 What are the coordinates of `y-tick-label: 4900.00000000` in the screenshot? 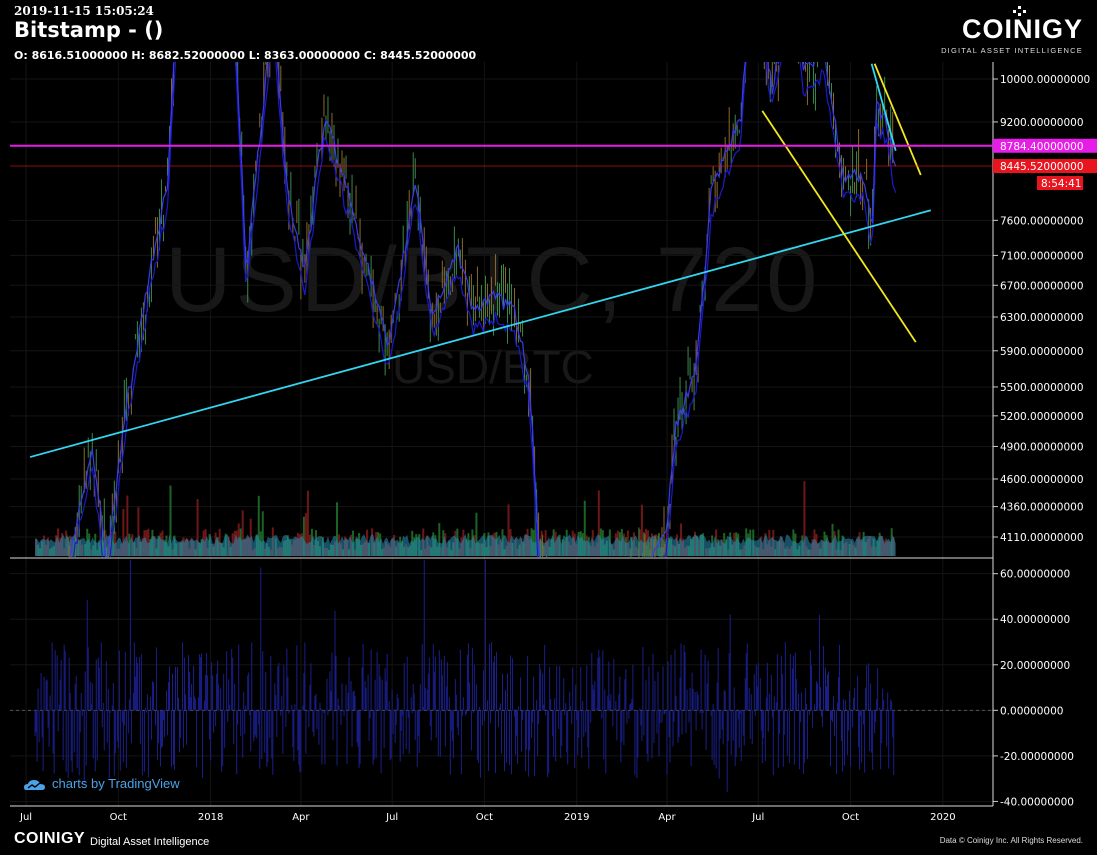 It's located at (1042, 447).